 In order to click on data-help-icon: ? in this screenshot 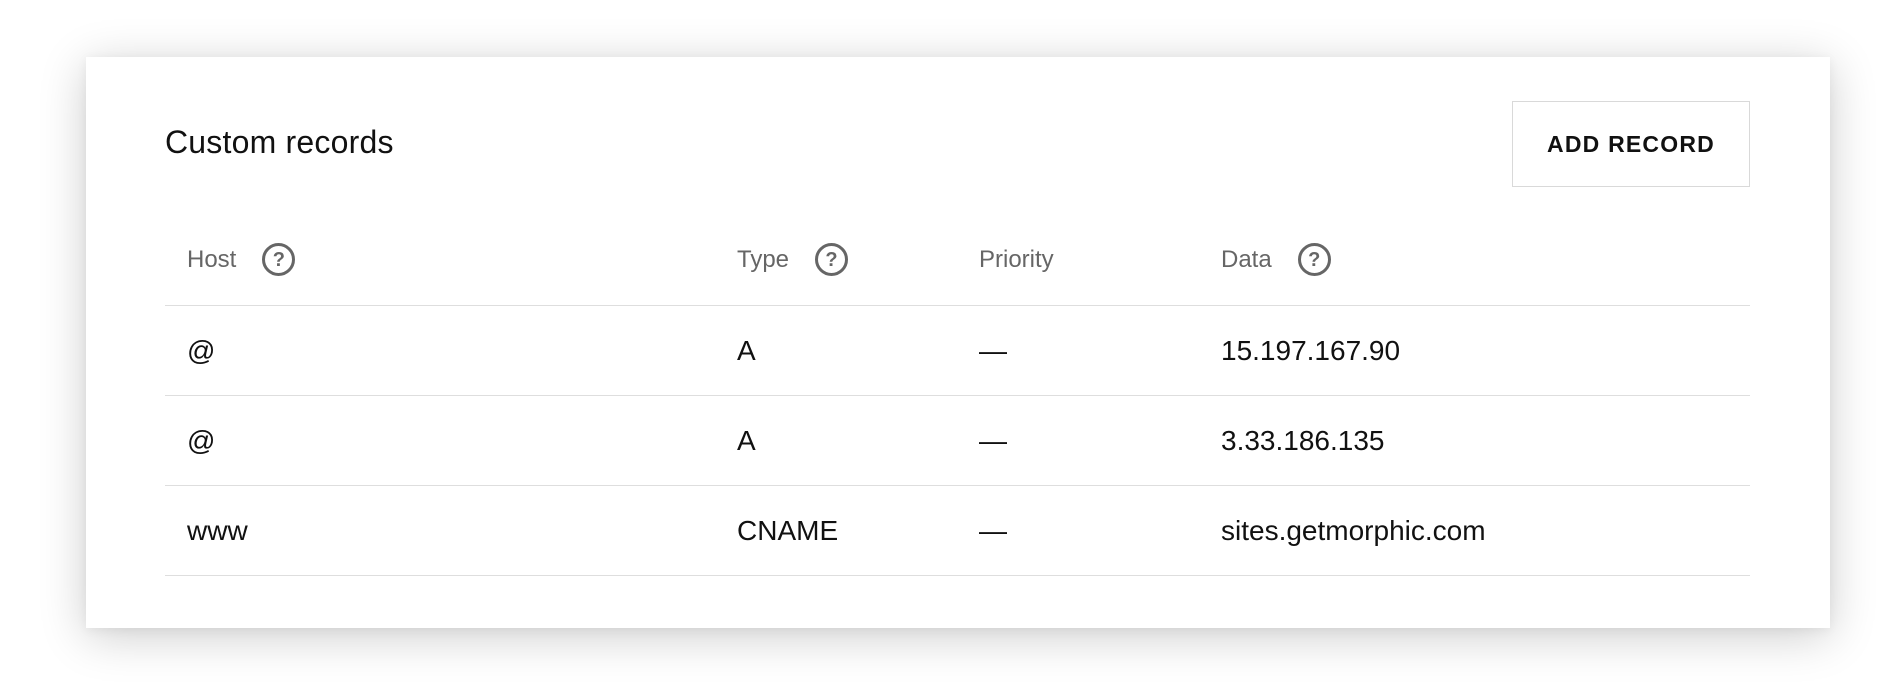, I will do `click(1314, 259)`.